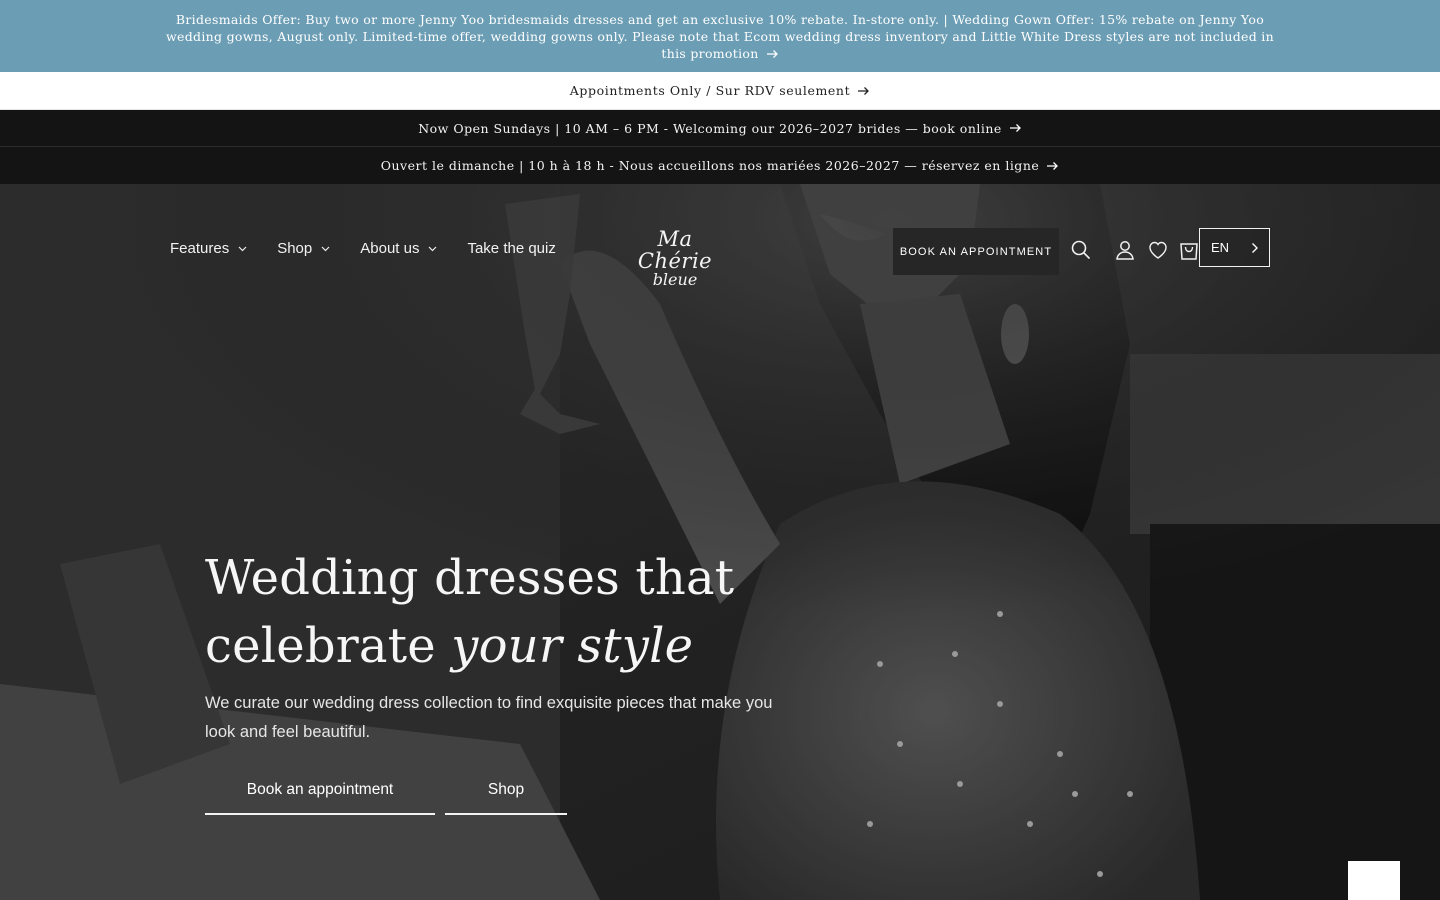 This screenshot has height=900, width=1440. I want to click on search-icon, so click(1081, 250).